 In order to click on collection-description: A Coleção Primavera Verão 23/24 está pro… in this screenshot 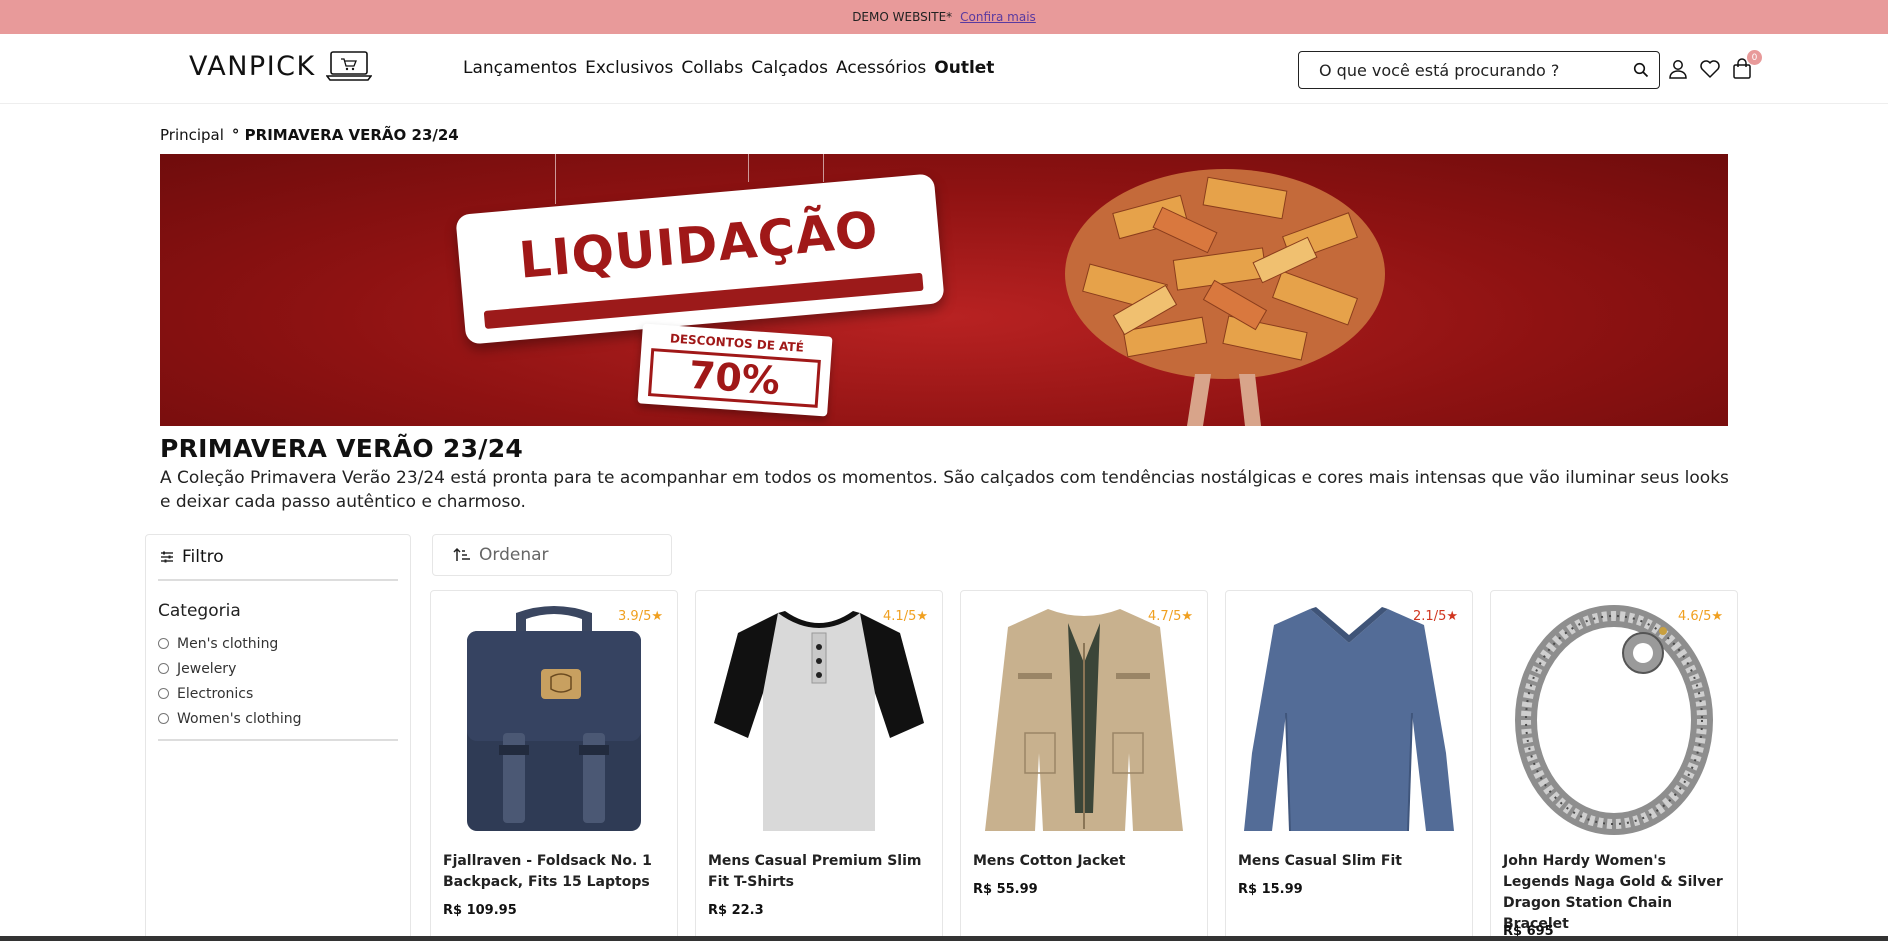, I will do `click(944, 490)`.